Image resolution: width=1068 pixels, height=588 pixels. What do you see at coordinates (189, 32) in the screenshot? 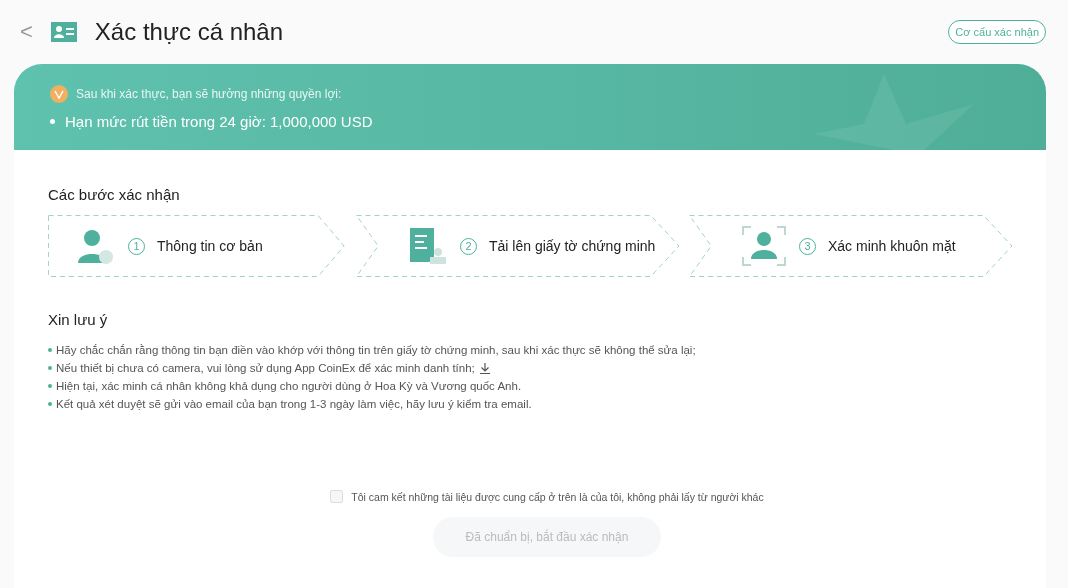
I see `page-title: Xác thực cá nhân` at bounding box center [189, 32].